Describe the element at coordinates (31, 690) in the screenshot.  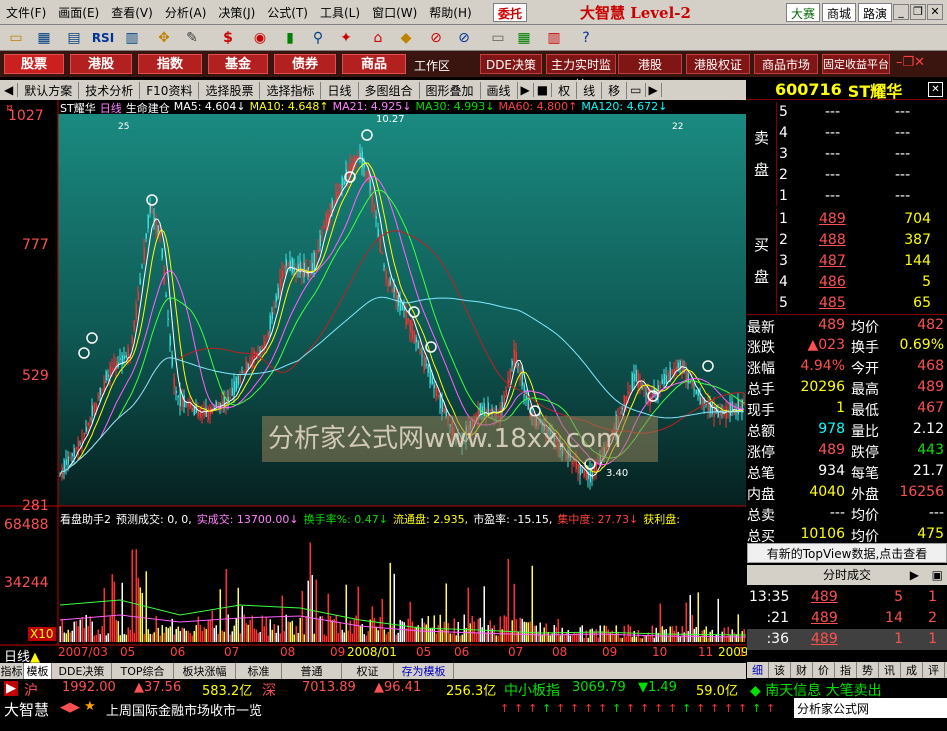
I see `sh-label: 沪` at that location.